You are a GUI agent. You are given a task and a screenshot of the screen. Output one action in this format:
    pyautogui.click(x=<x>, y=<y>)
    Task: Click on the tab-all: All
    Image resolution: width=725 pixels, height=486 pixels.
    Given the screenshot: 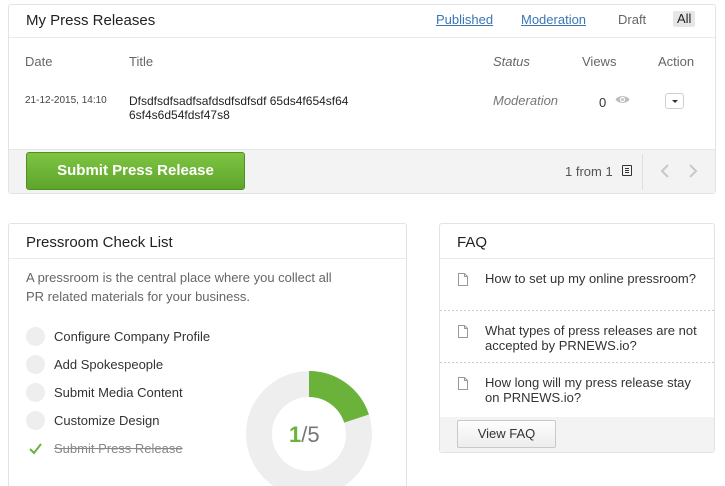 What is the action you would take?
    pyautogui.click(x=684, y=19)
    